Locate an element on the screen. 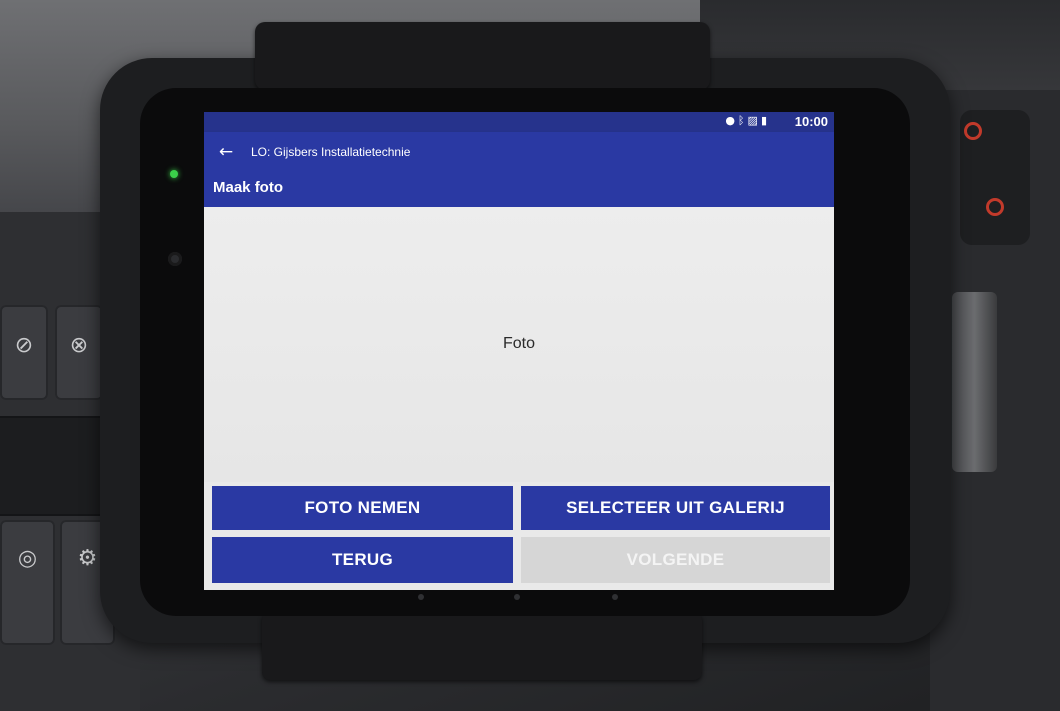  status-time: 10:00 is located at coordinates (811, 121).